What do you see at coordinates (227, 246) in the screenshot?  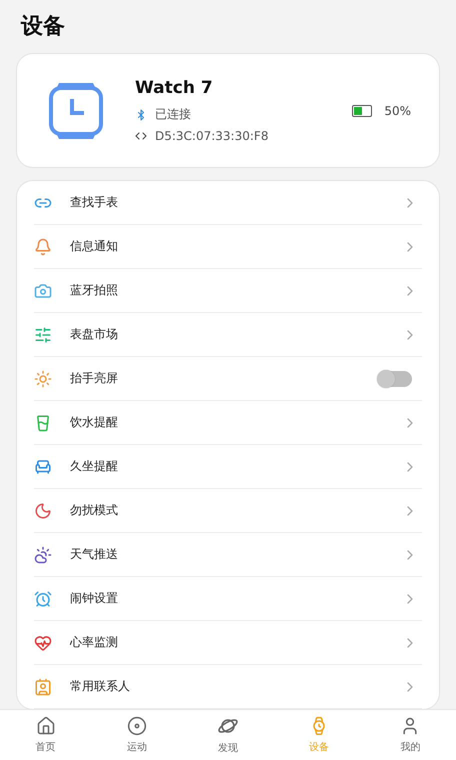 I see `menu-item: 信息通知` at bounding box center [227, 246].